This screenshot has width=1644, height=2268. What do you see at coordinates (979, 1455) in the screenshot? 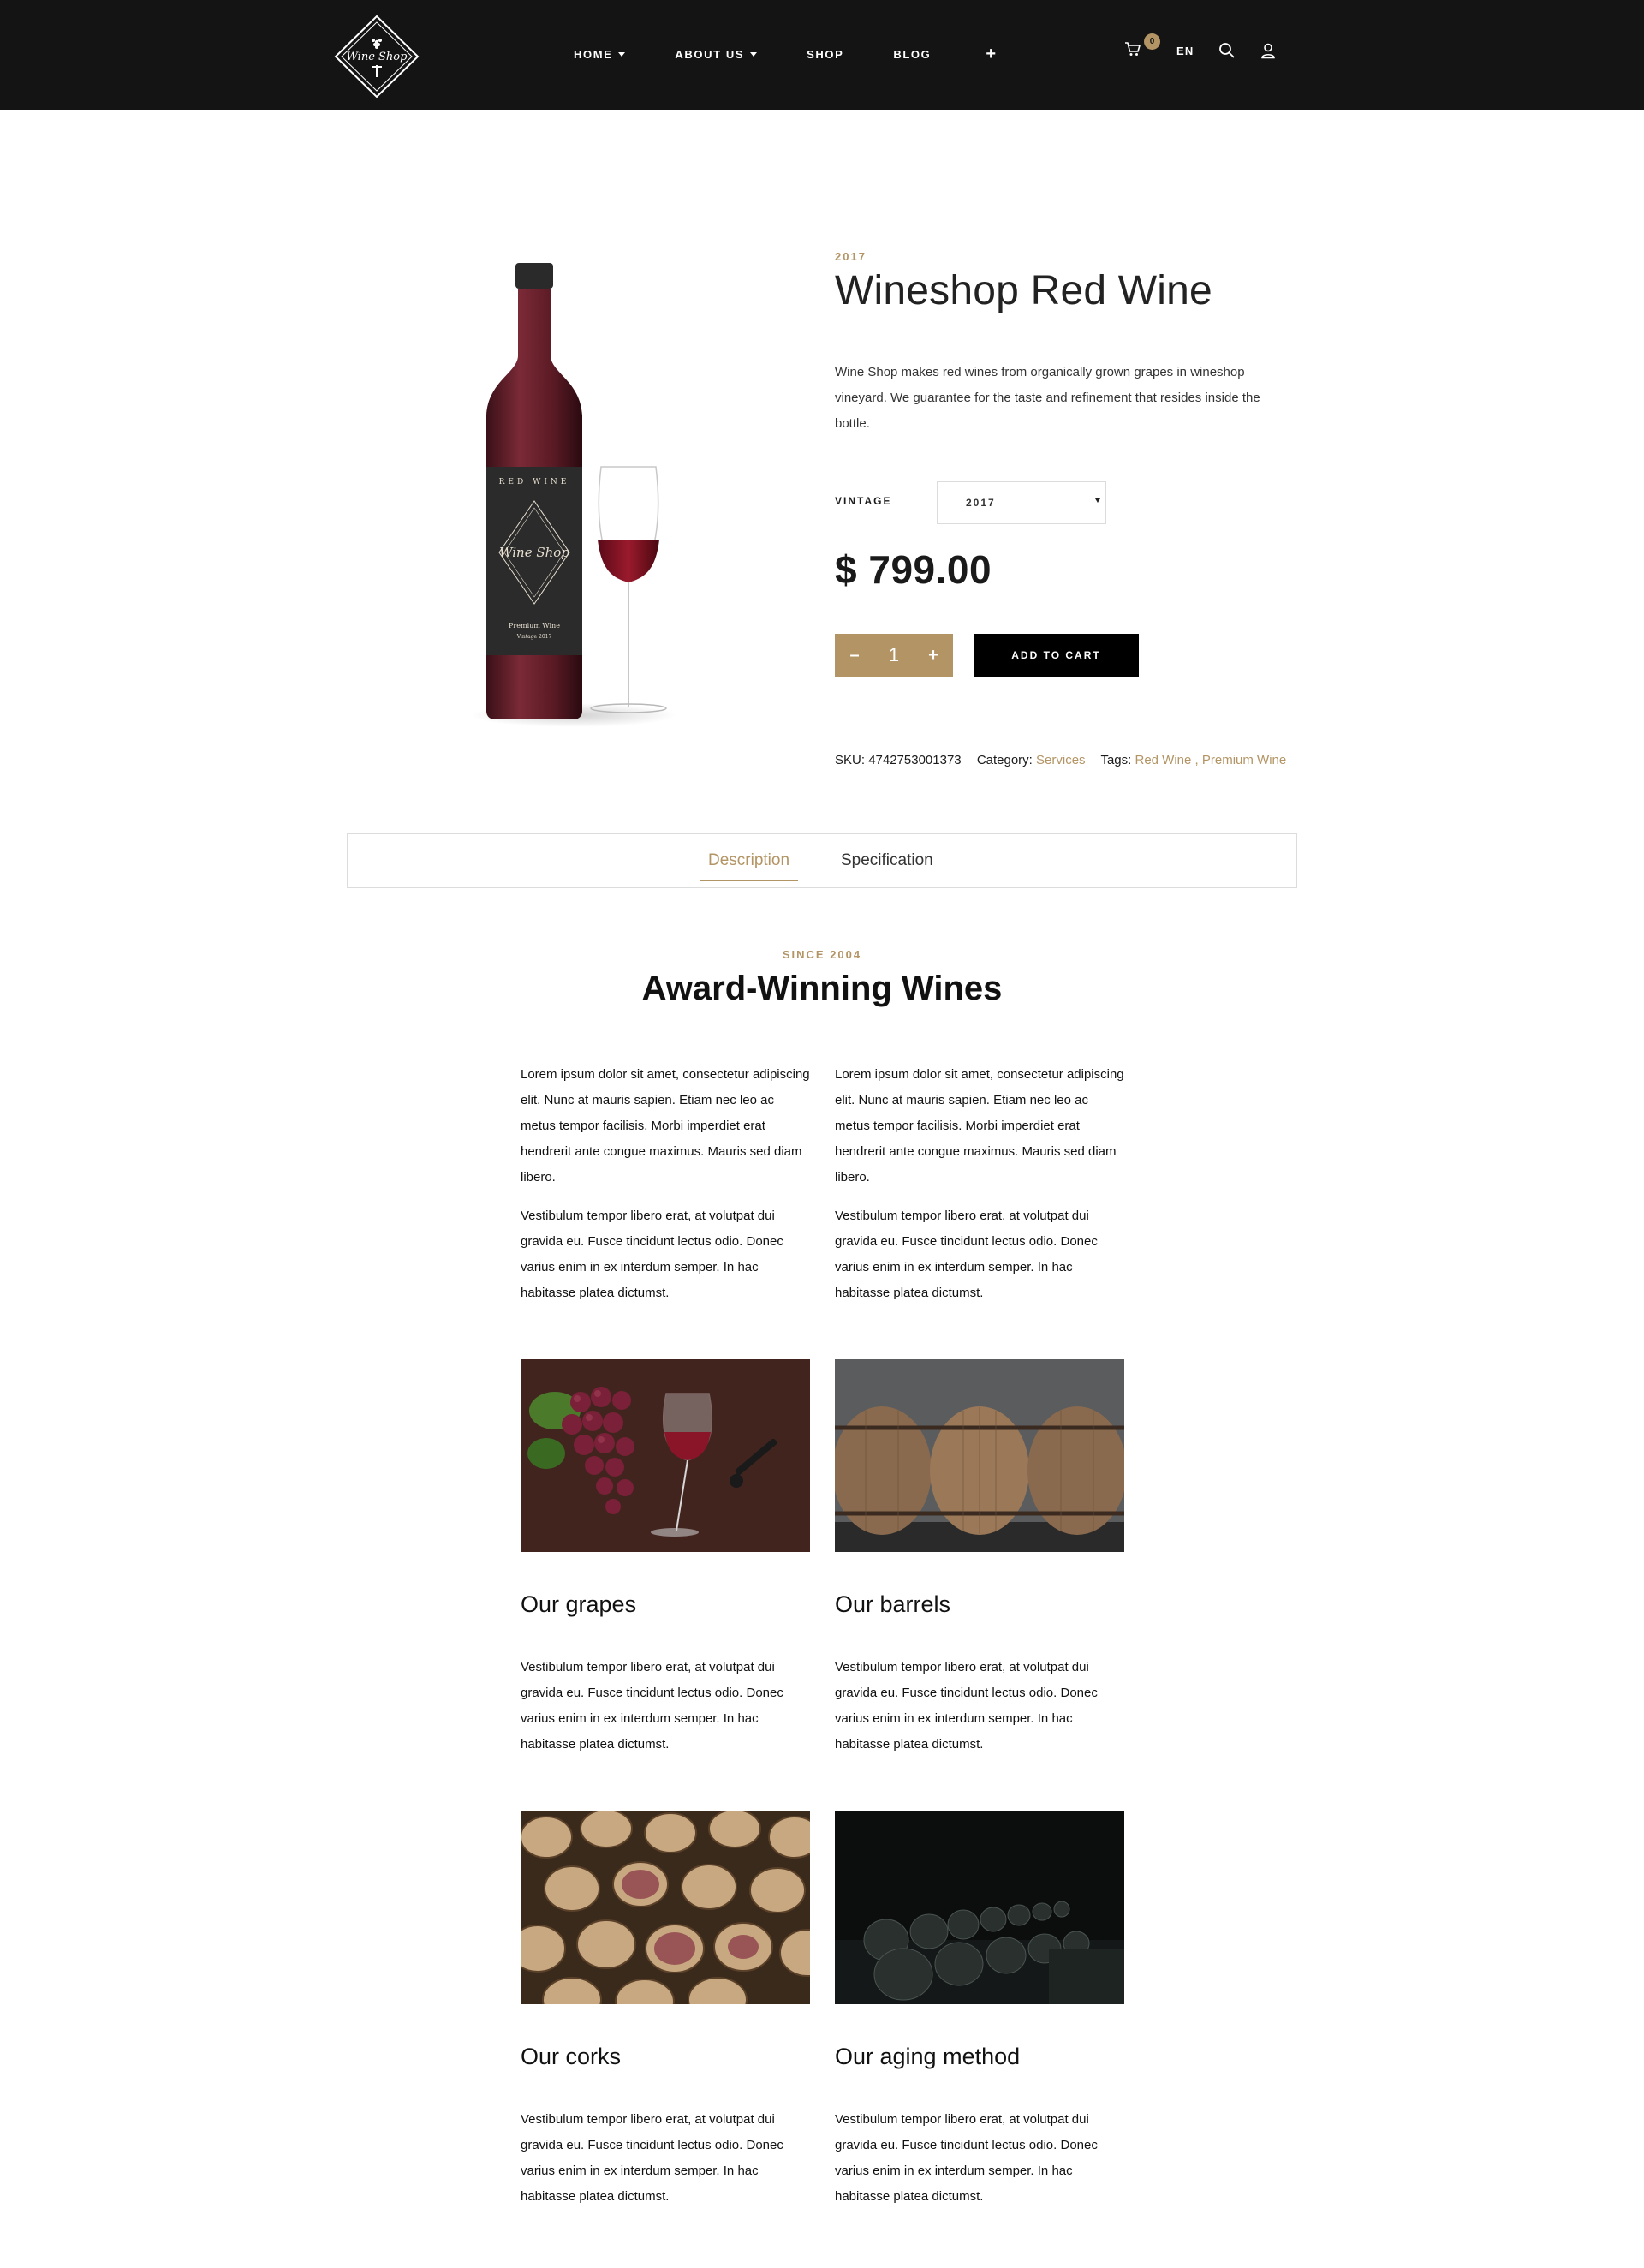
I see `barrels-image` at bounding box center [979, 1455].